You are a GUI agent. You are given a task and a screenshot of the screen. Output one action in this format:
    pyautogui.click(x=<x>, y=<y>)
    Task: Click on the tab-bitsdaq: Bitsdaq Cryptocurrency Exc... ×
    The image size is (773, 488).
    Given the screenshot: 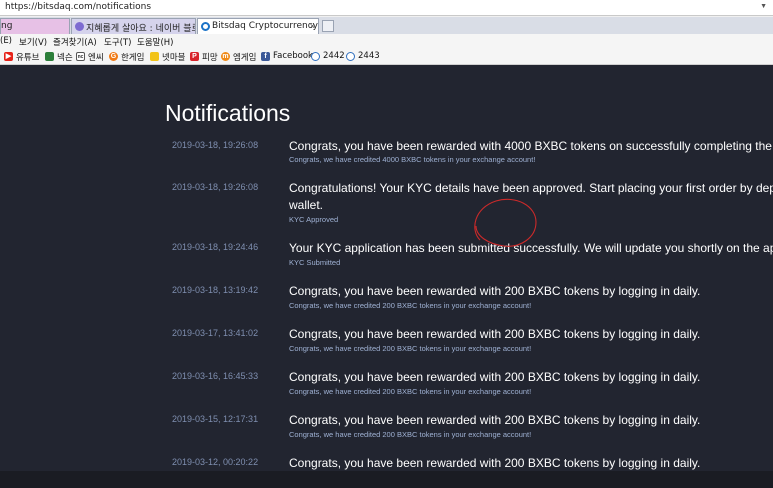 What is the action you would take?
    pyautogui.click(x=258, y=26)
    